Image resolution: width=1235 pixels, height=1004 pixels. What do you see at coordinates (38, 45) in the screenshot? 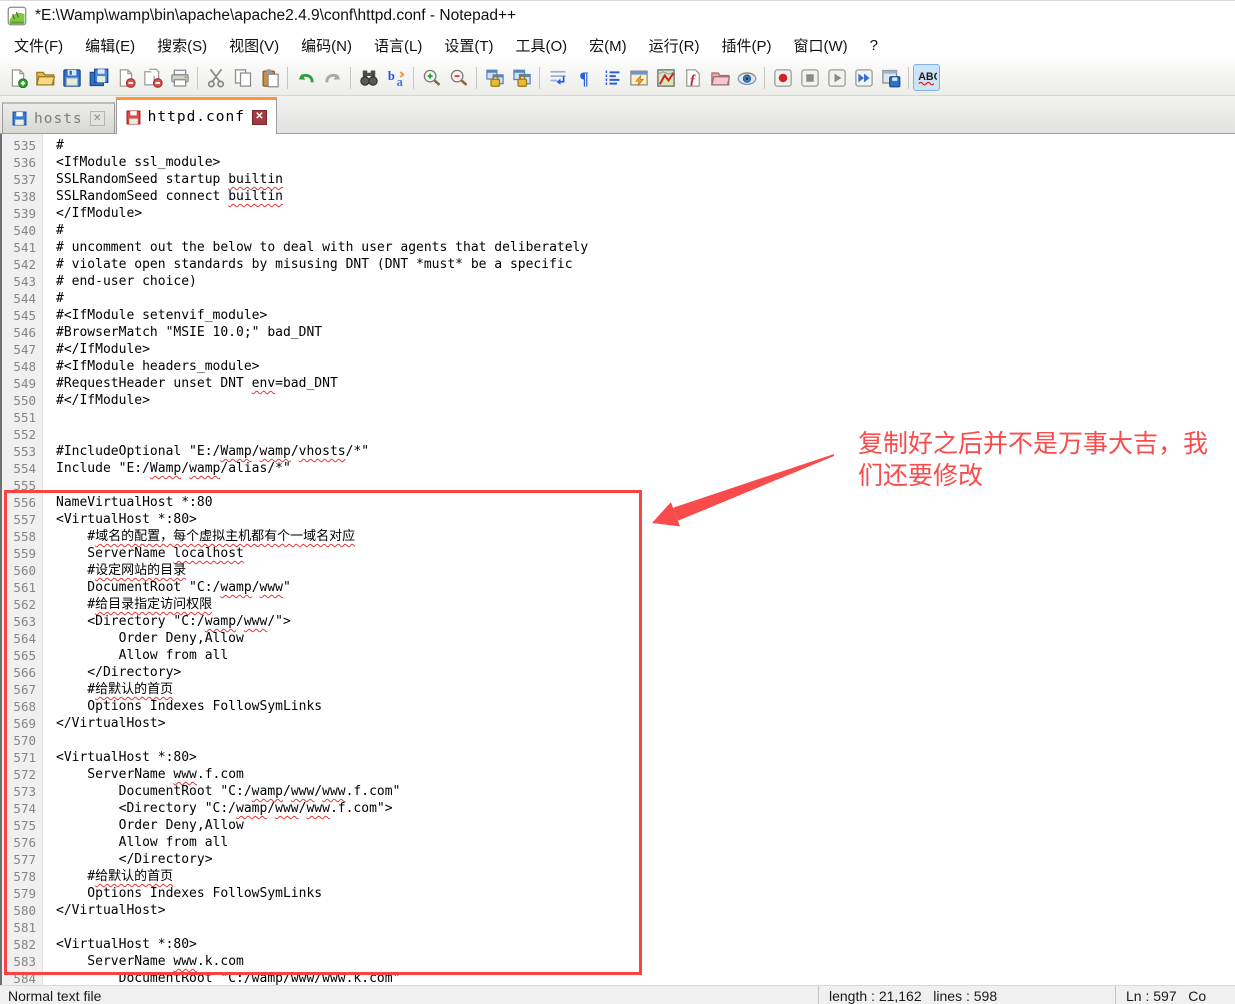
I see `menu-item: 文件(F)` at bounding box center [38, 45].